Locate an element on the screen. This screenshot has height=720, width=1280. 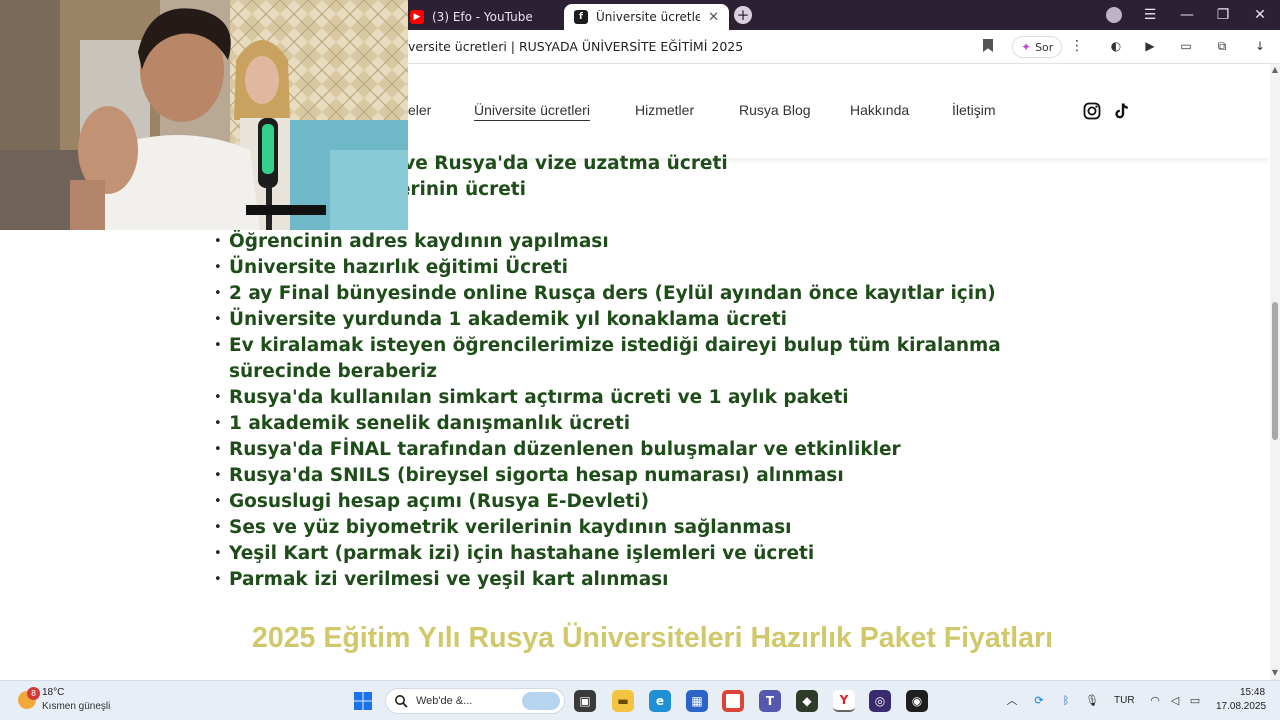
scroll-up-icon: ▲ is located at coordinates (1275, 70).